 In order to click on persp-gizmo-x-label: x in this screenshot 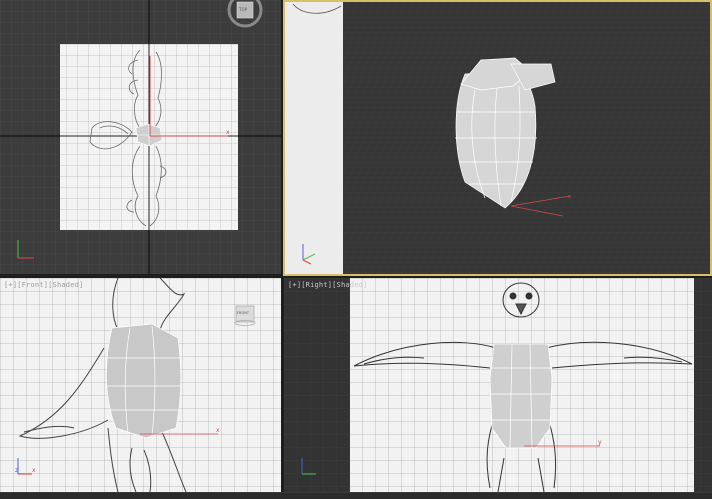, I will do `click(569, 197)`.